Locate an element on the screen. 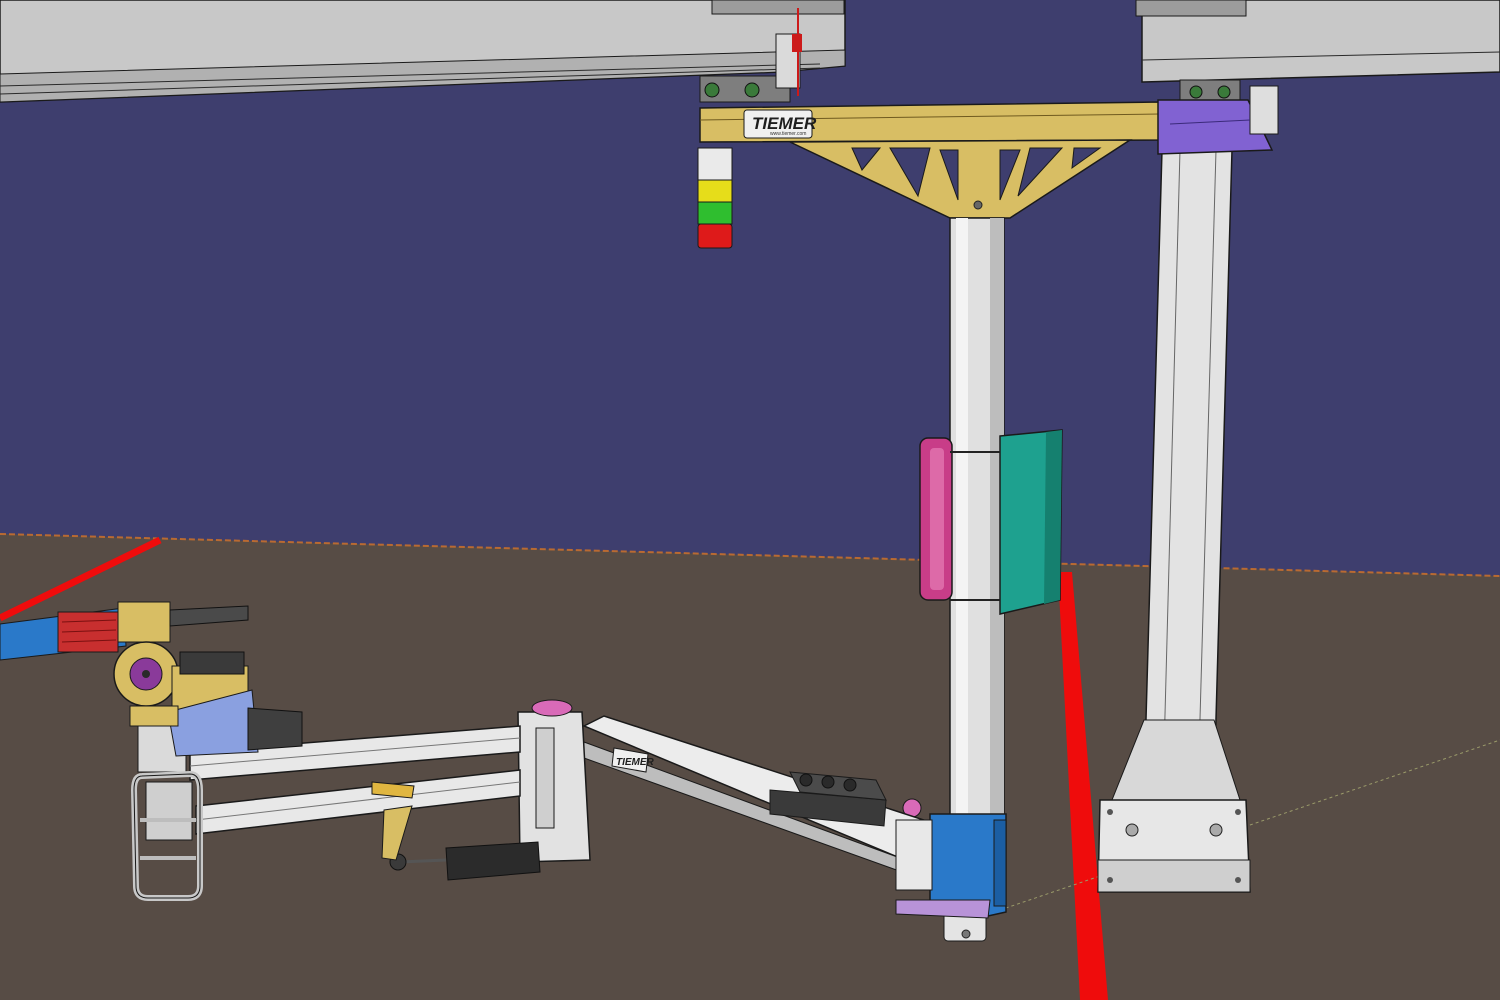 Image resolution: width=1500 pixels, height=1000 pixels. signal-green is located at coordinates (715, 213).